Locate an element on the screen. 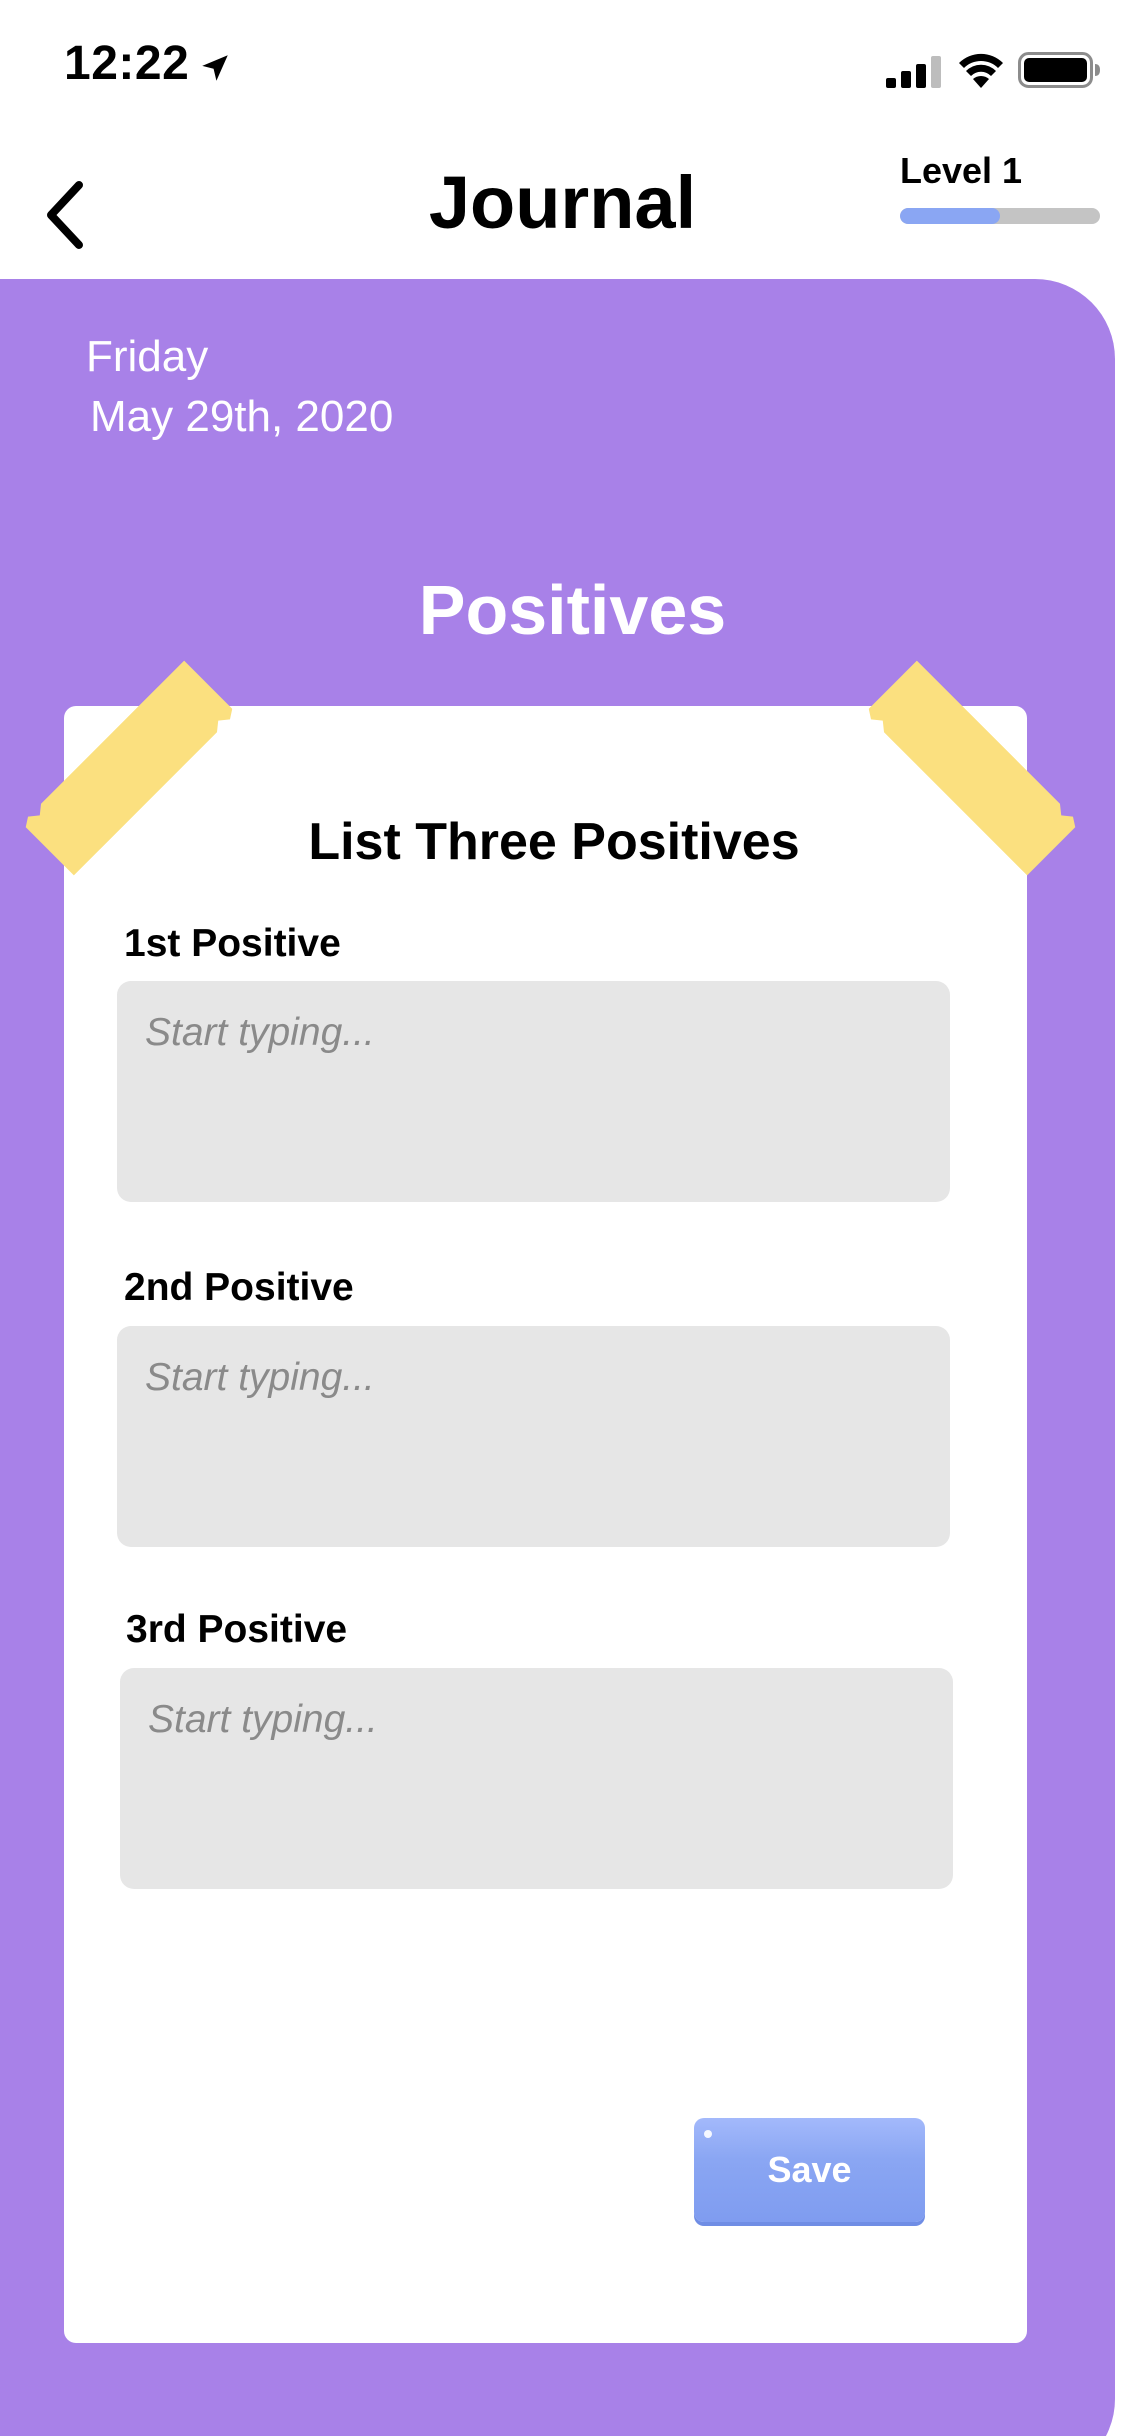 This screenshot has height=2436, width=1125. save-button: Save is located at coordinates (809, 2170).